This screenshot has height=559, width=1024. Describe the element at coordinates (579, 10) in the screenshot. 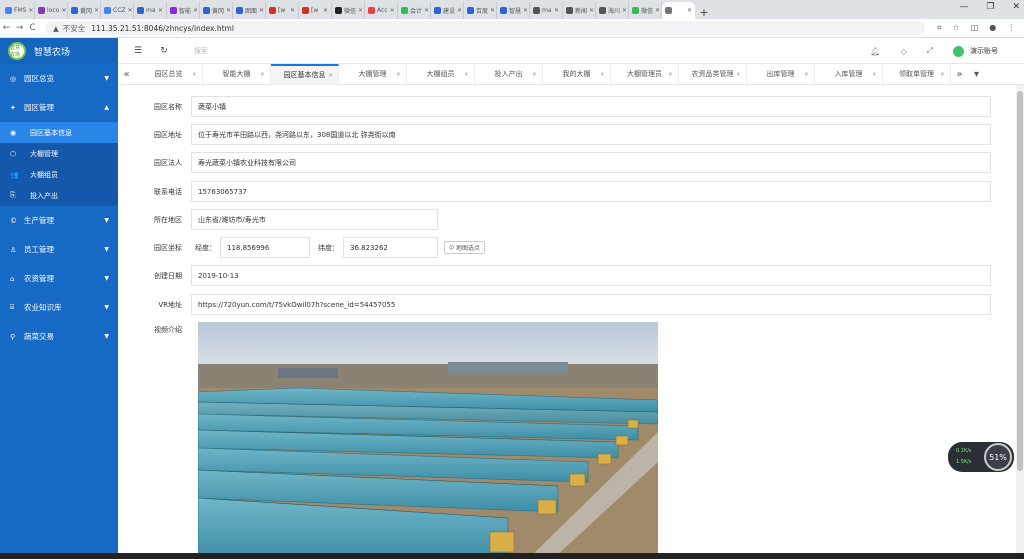

I see `browser-tab: 新闻 ✕` at that location.